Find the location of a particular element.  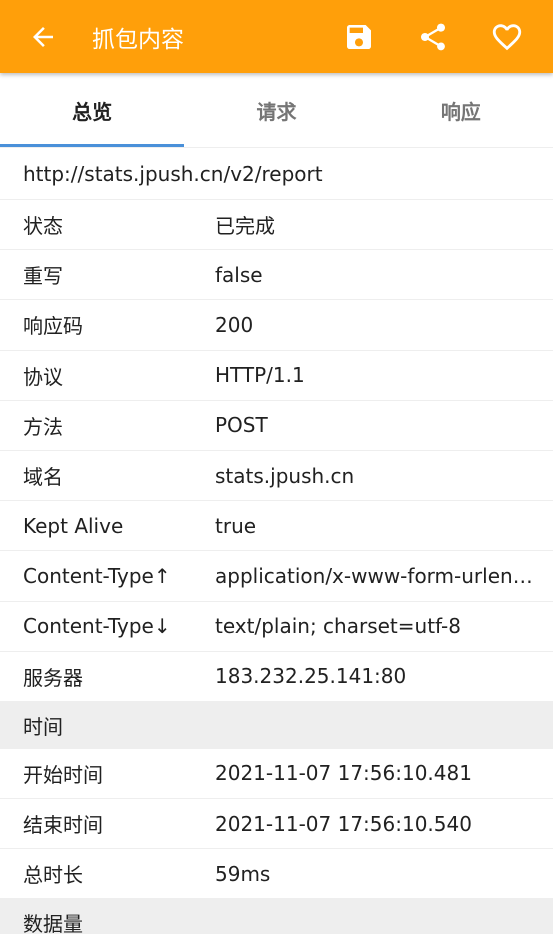

detail-key: 重写 is located at coordinates (43, 276).